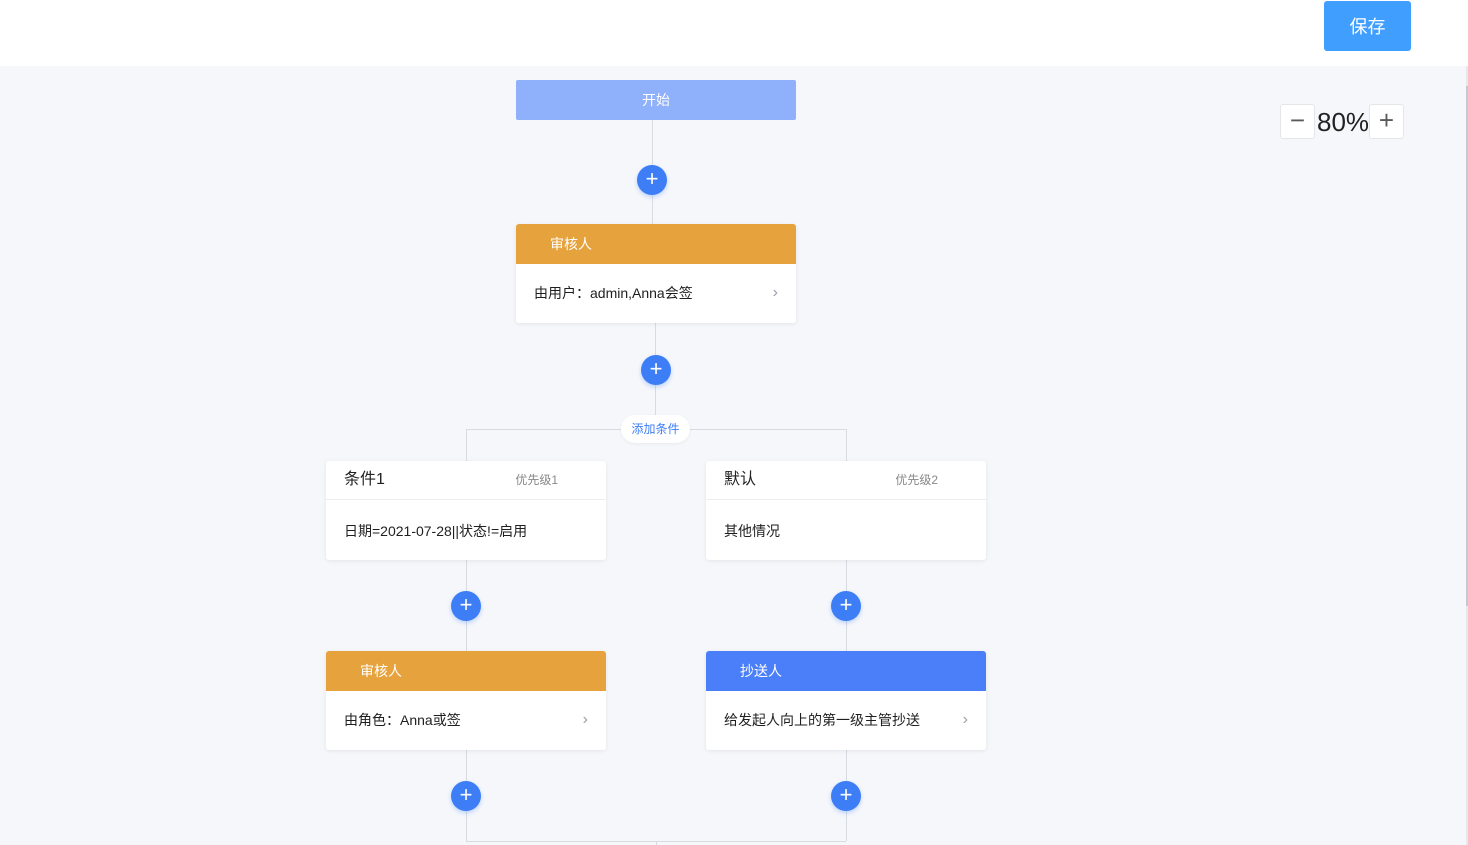 The height and width of the screenshot is (845, 1468). I want to click on zoom-in-button: +, so click(1386, 121).